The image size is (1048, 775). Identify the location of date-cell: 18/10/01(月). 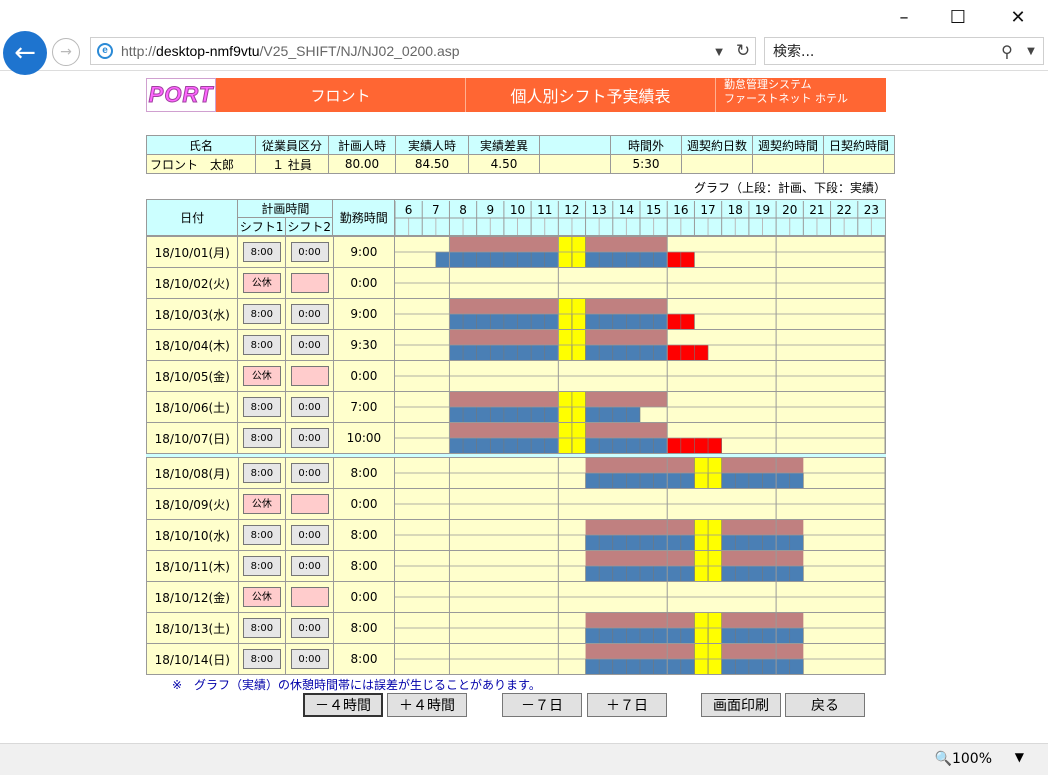
(192, 252).